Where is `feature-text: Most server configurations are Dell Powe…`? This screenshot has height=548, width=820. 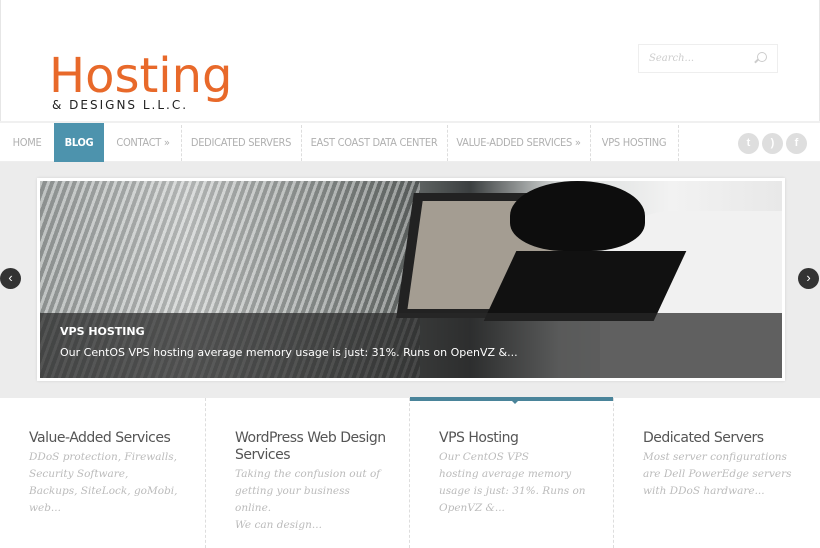 feature-text: Most server configurations are Dell Powe… is located at coordinates (717, 474).